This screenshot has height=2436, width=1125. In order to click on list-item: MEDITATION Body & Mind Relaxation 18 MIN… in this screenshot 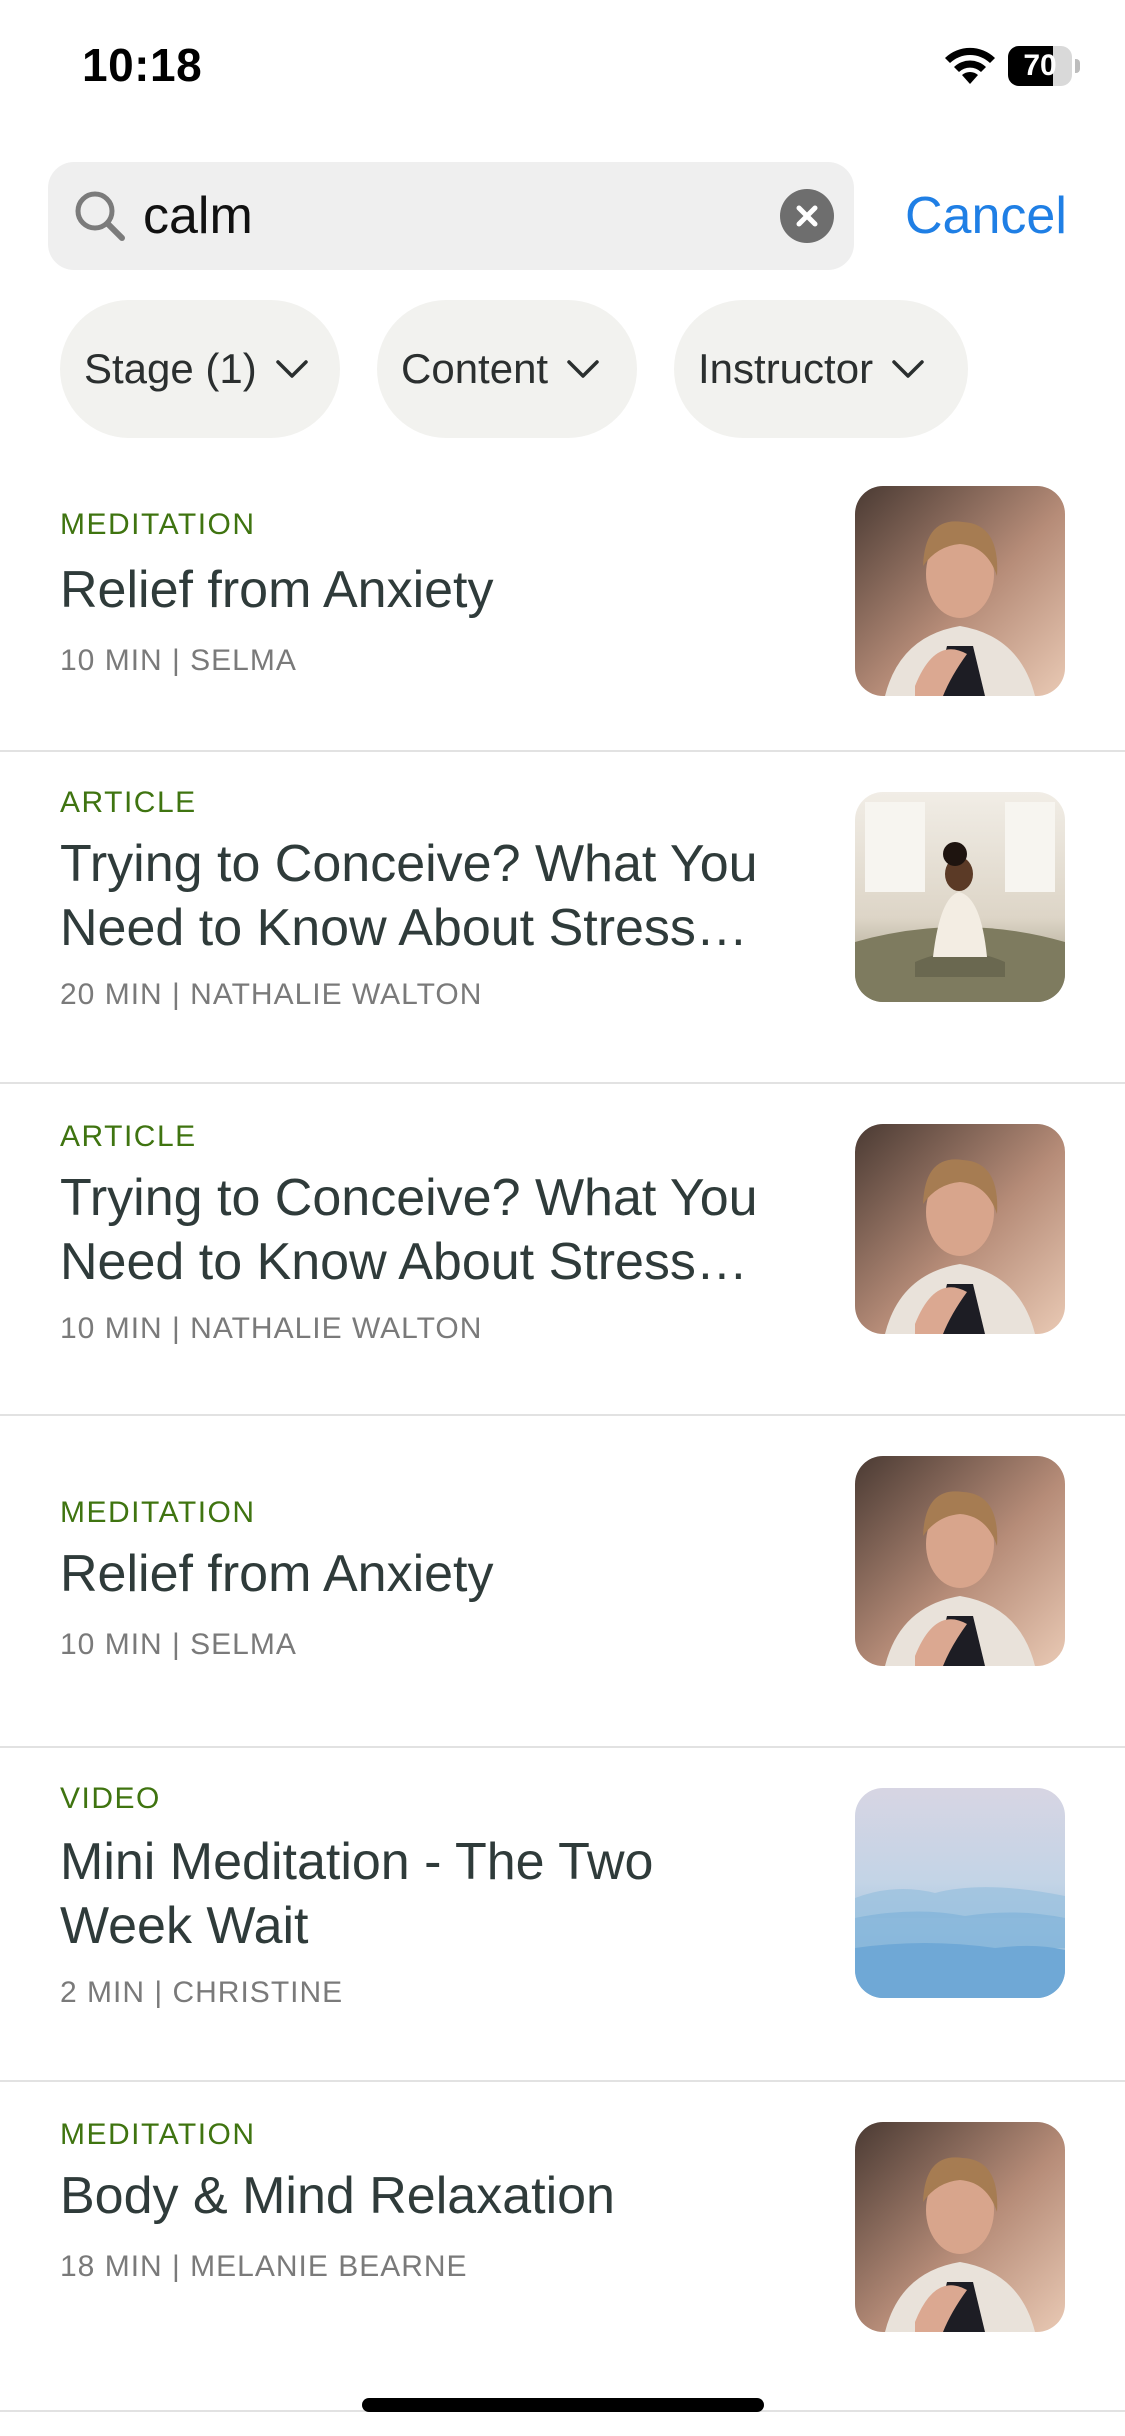, I will do `click(562, 2246)`.